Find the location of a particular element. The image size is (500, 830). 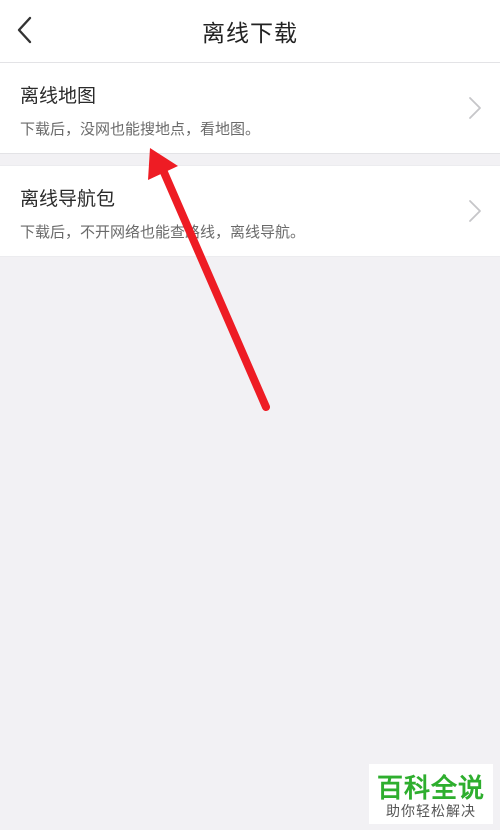

page-title: 离线下载 is located at coordinates (250, 34).